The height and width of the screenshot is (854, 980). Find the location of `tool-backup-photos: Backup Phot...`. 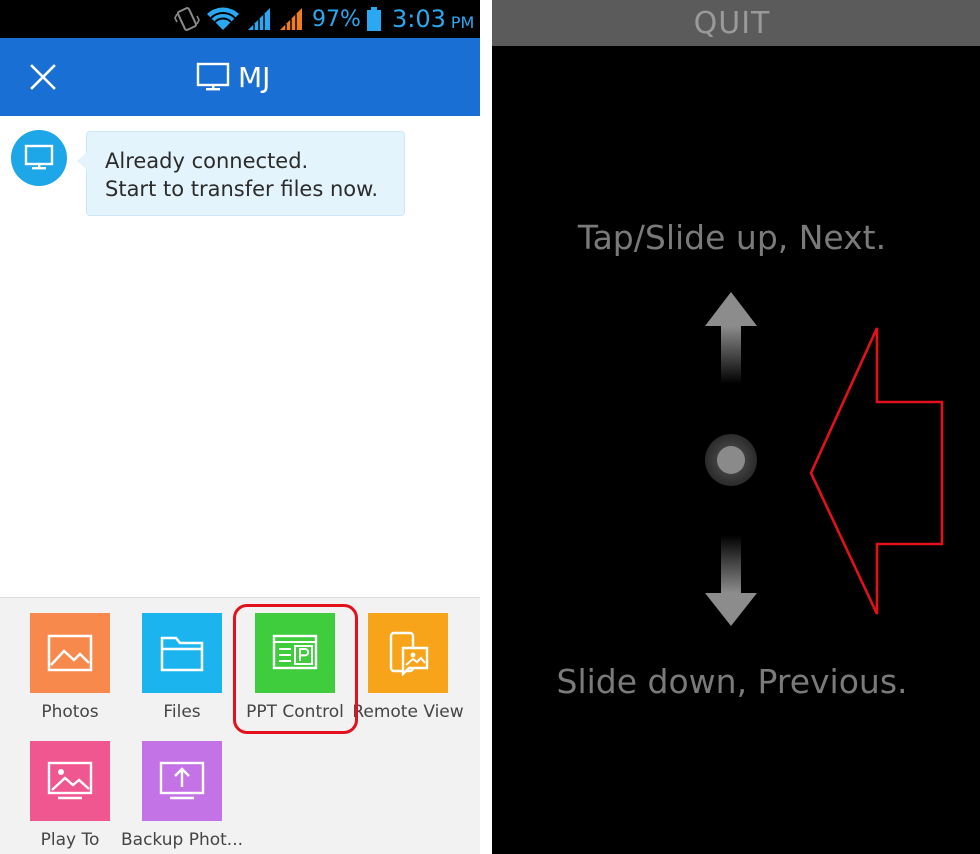

tool-backup-photos: Backup Phot... is located at coordinates (182, 788).